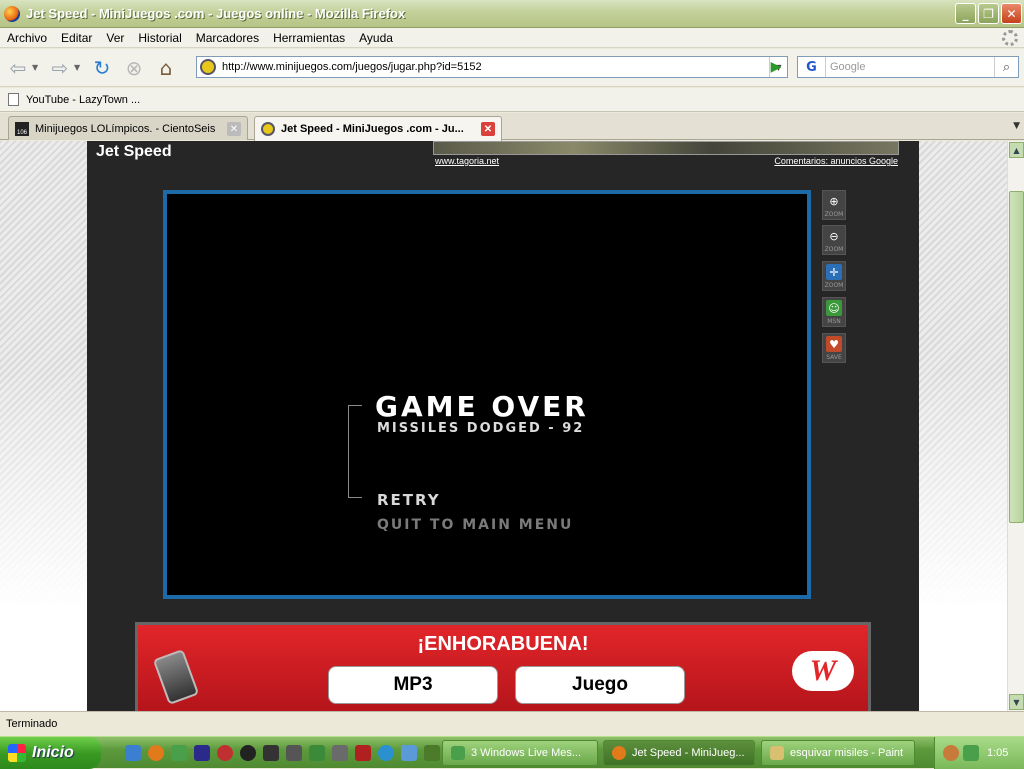 The height and width of the screenshot is (769, 1024). Describe the element at coordinates (834, 236) in the screenshot. I see `zoom-out-icon: ⊖` at that location.